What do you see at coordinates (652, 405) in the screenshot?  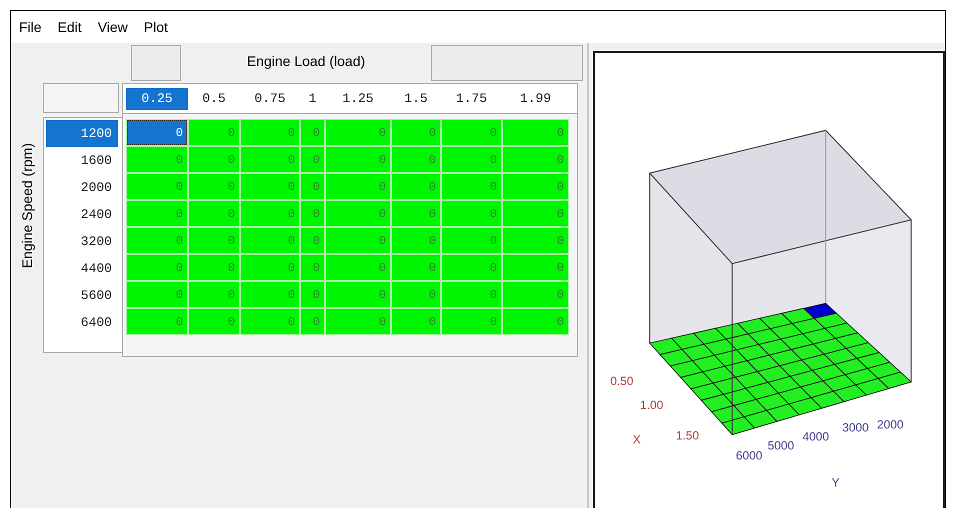 I see `x-tick-label: 1.00` at bounding box center [652, 405].